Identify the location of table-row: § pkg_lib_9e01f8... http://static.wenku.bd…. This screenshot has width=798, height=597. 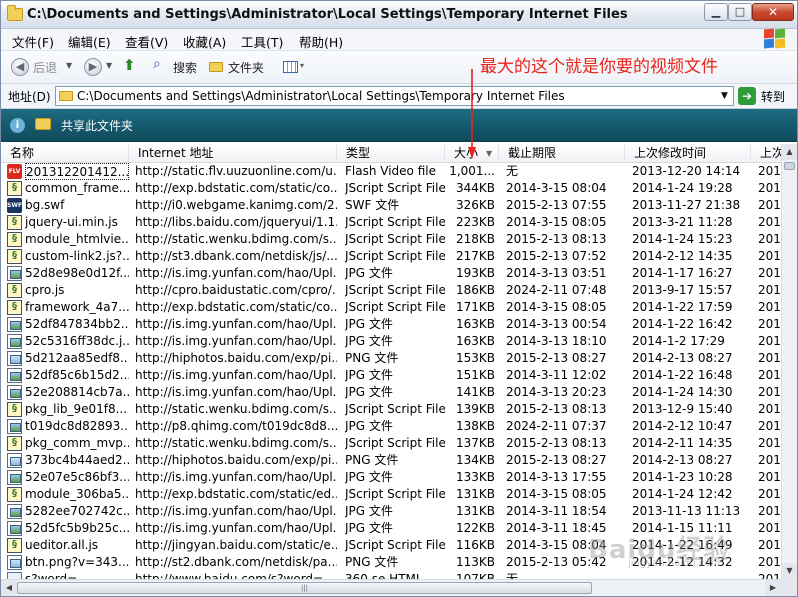
(391, 409).